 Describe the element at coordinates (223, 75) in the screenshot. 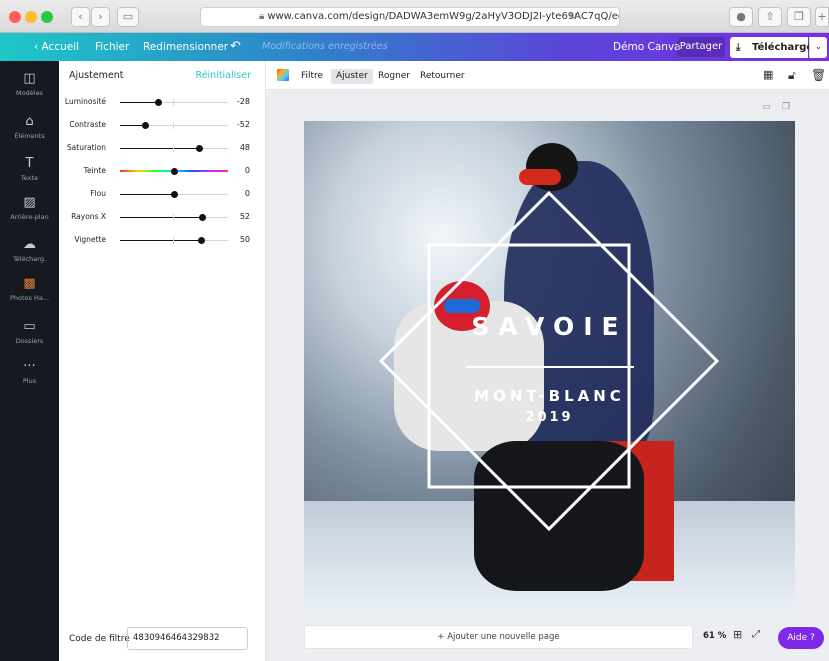

I see `reset-button: Réinitialiser` at that location.